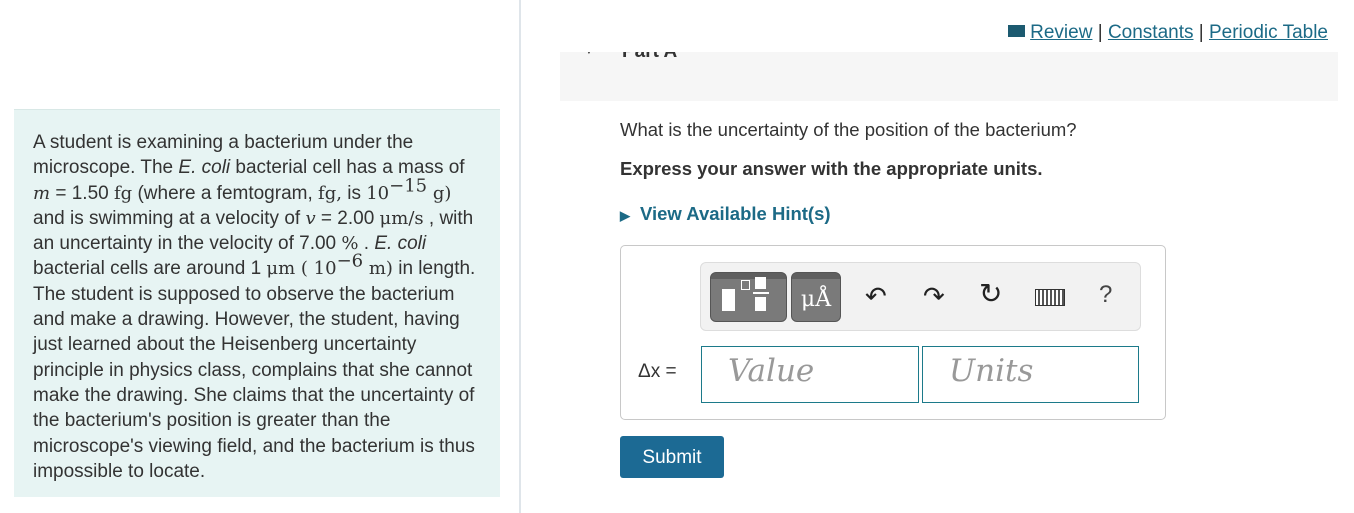 This screenshot has width=1354, height=513. Describe the element at coordinates (745, 285) in the screenshot. I see `exponent-box` at that location.